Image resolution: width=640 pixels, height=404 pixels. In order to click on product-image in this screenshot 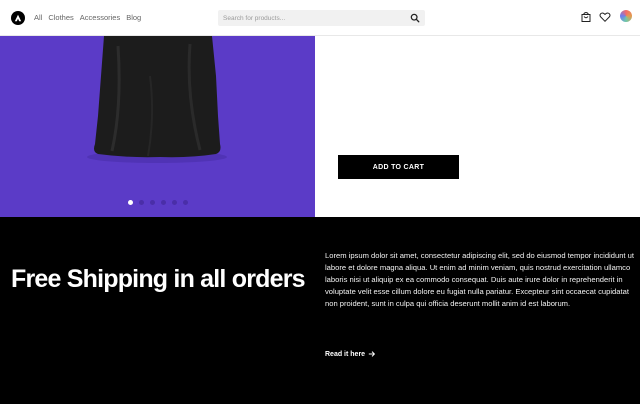, I will do `click(157, 99)`.